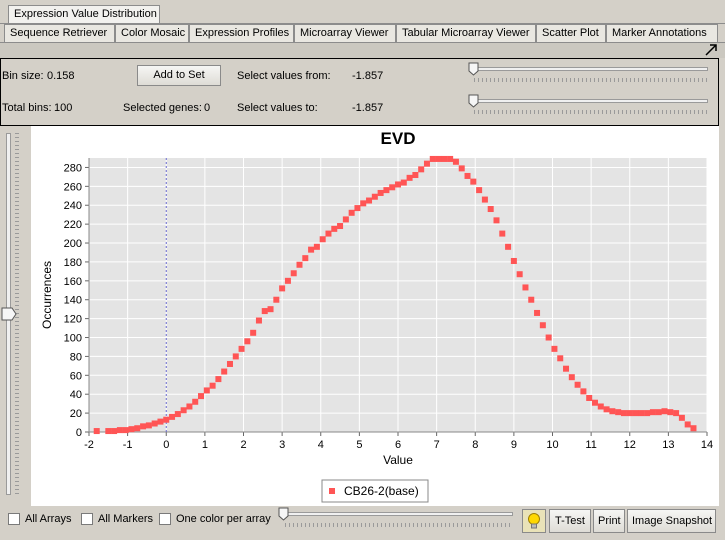  What do you see at coordinates (14, 519) in the screenshot?
I see `all-arrays-checkbox` at bounding box center [14, 519].